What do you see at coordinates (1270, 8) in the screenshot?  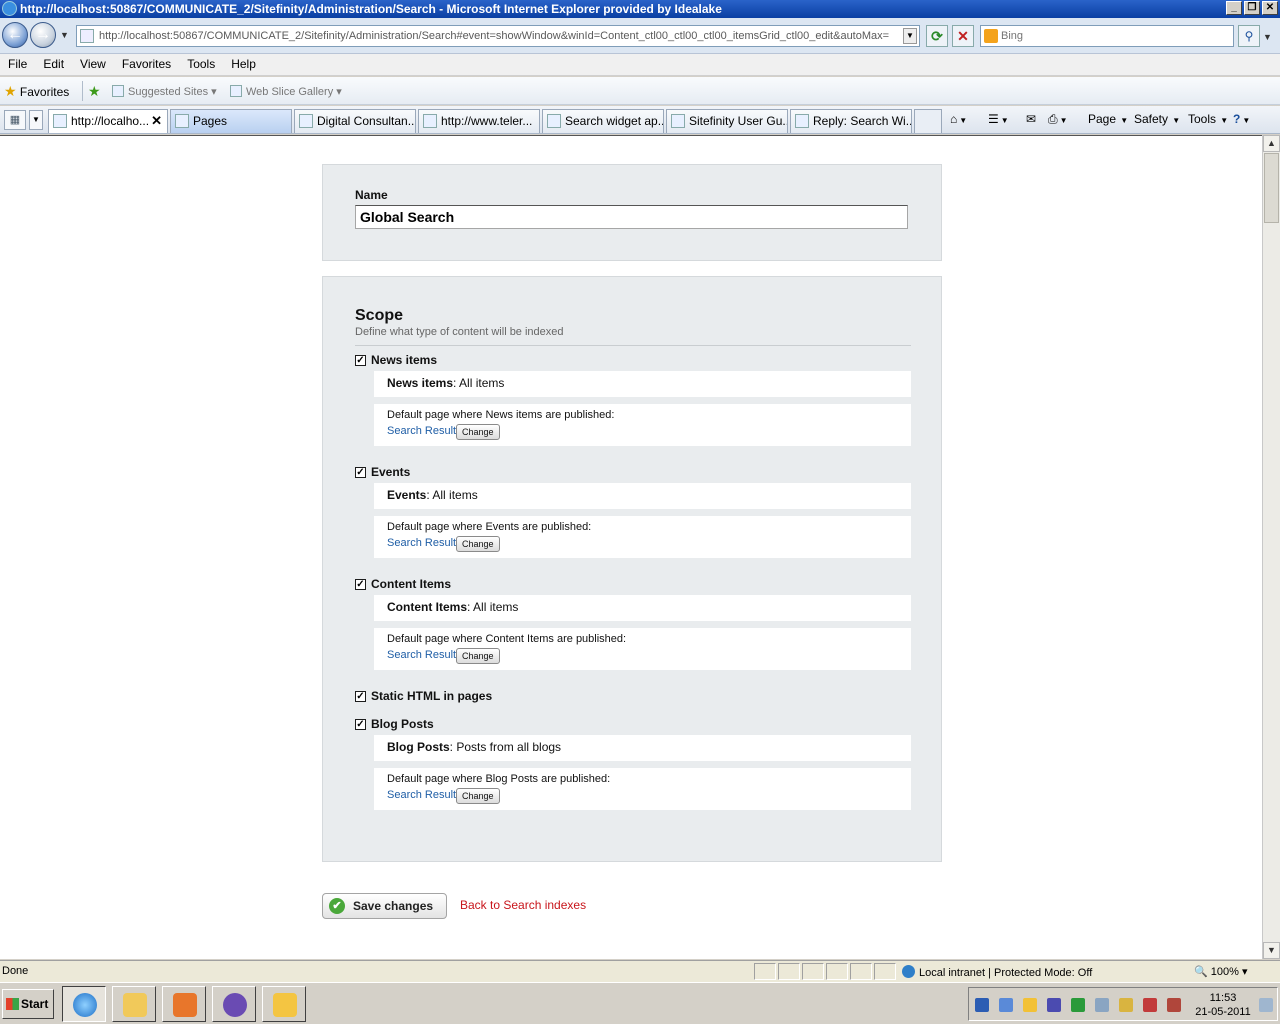 I see `close-icon: ✕` at bounding box center [1270, 8].